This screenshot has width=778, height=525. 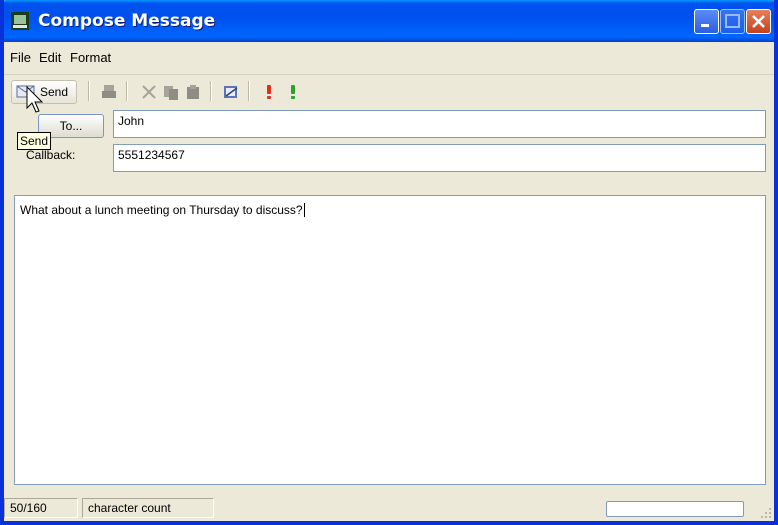 I want to click on text-caret, so click(x=304, y=210).